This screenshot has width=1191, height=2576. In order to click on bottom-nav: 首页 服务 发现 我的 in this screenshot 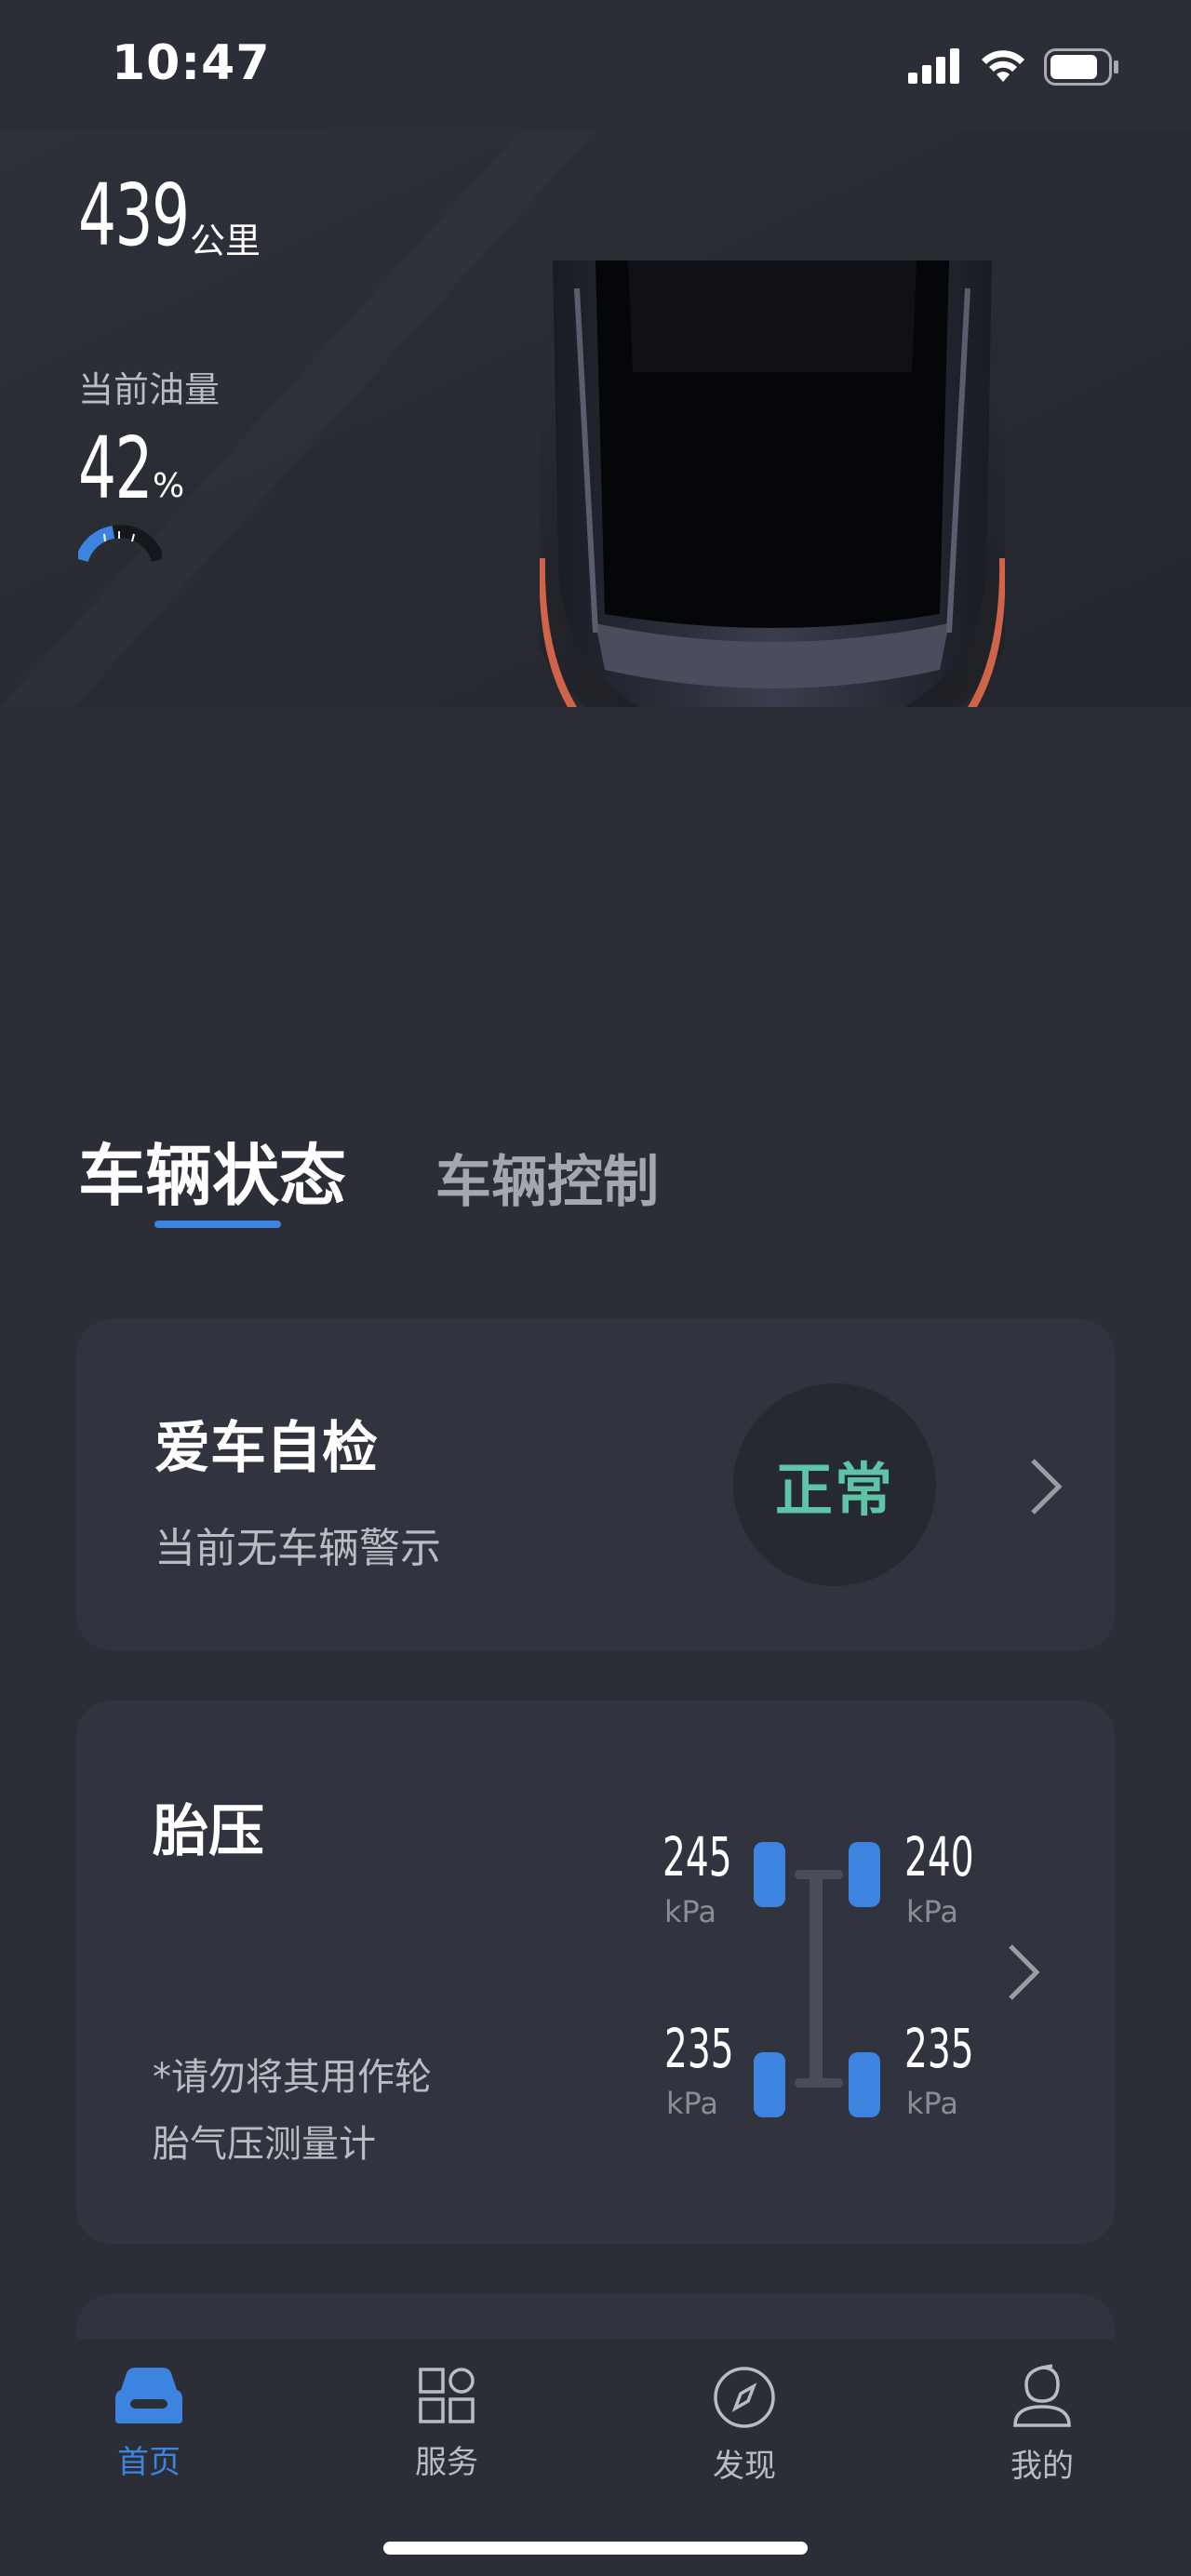, I will do `click(595, 2458)`.